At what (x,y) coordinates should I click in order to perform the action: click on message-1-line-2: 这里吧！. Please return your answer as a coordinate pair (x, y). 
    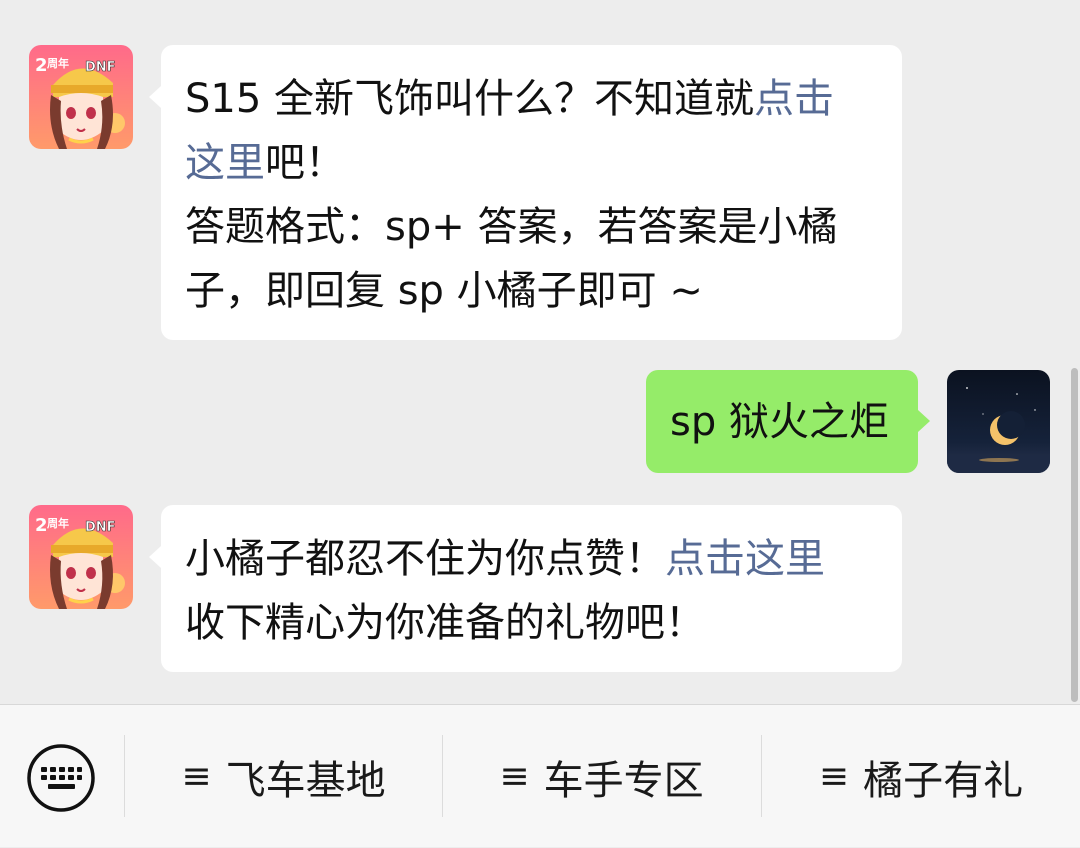
    Looking at the image, I should click on (531, 163).